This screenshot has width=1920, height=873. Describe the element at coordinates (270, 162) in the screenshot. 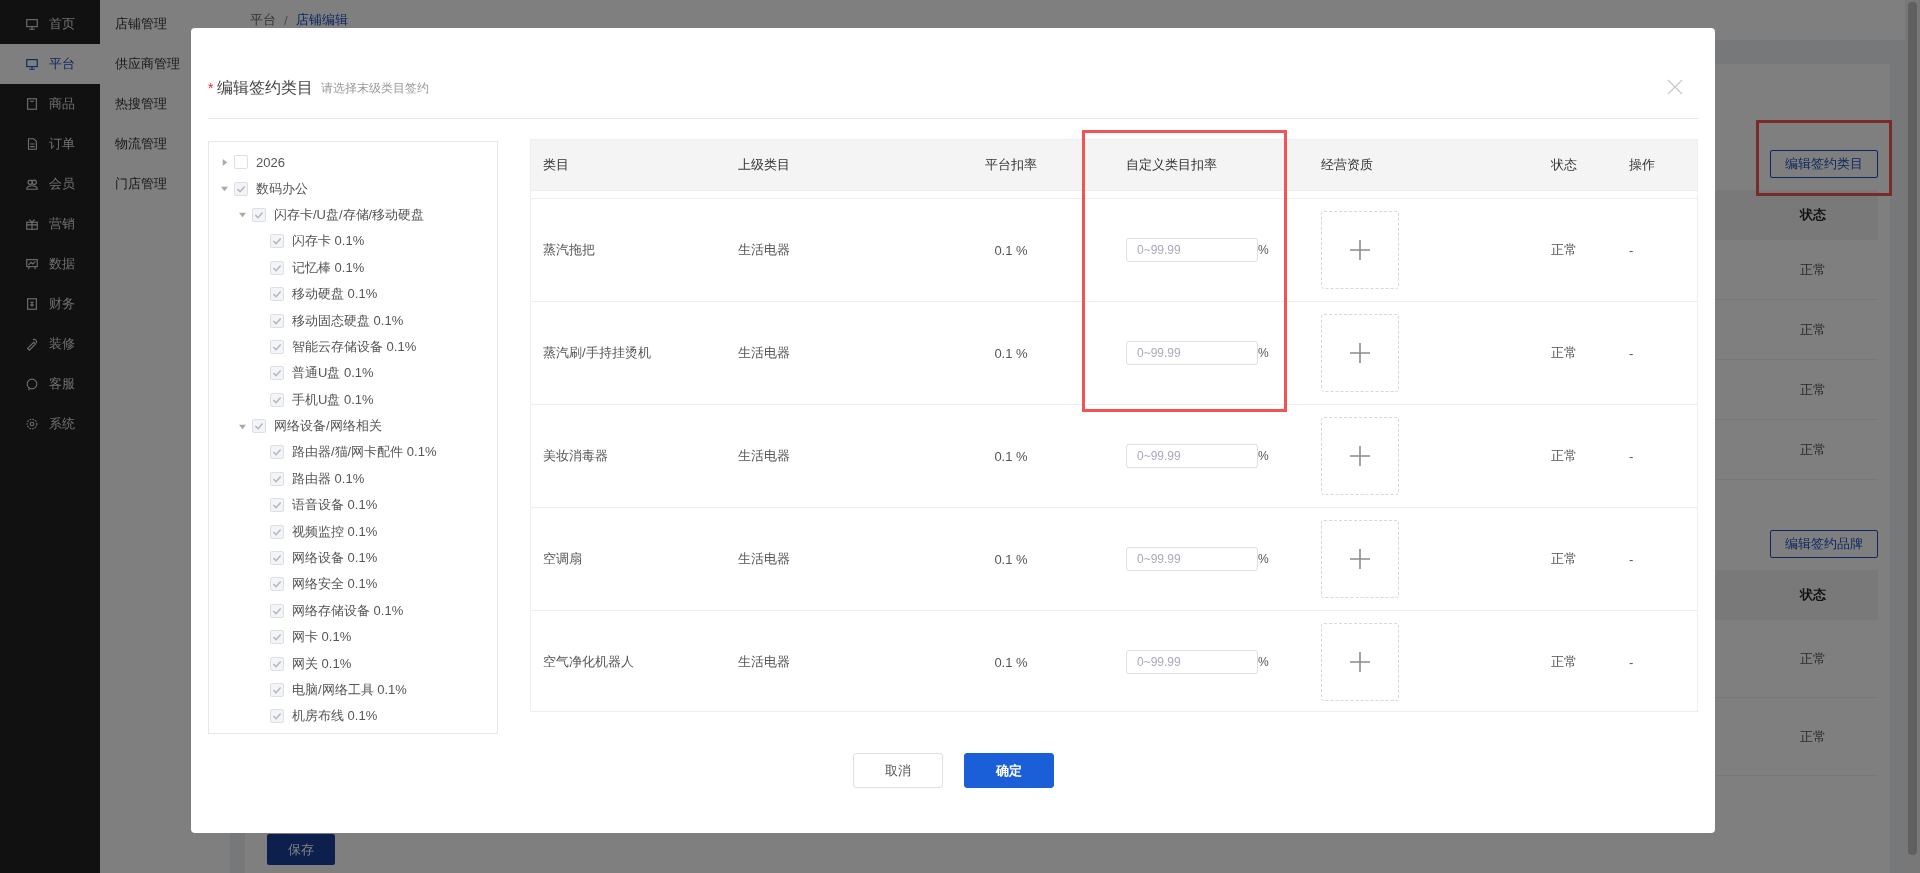

I see `tree-item: 2026` at that location.